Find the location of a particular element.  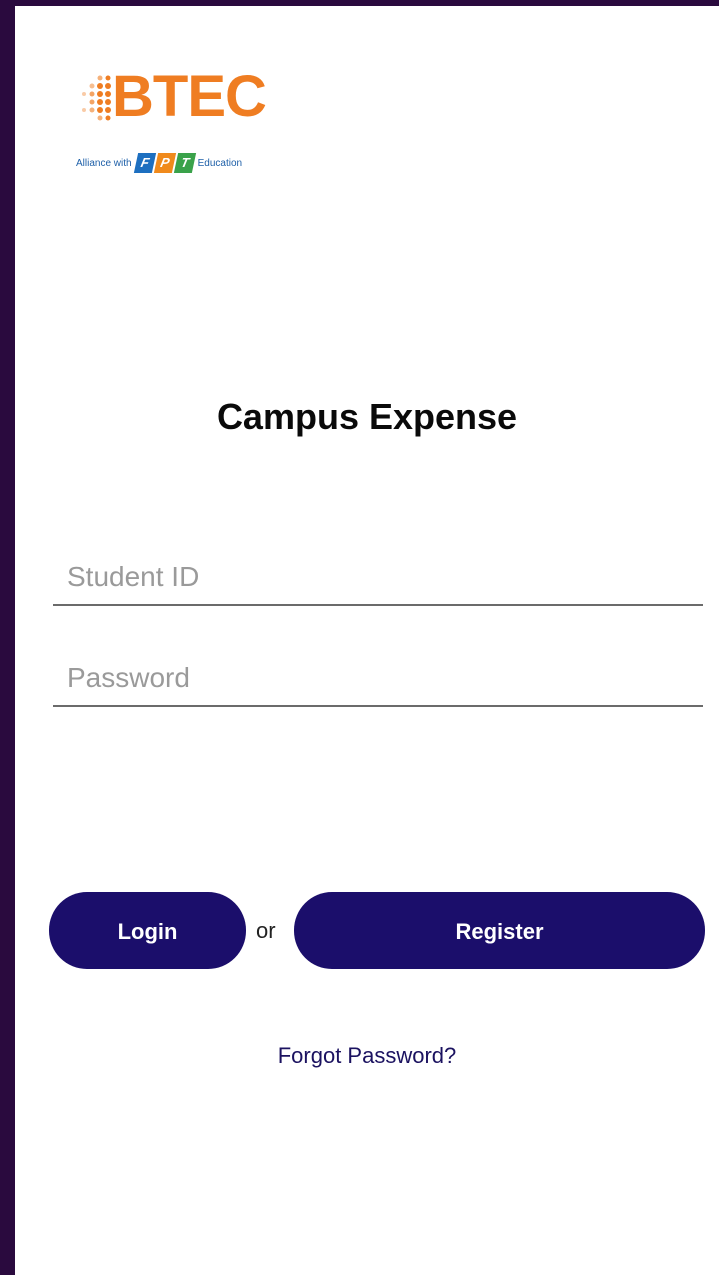

or-separator: or is located at coordinates (266, 930).